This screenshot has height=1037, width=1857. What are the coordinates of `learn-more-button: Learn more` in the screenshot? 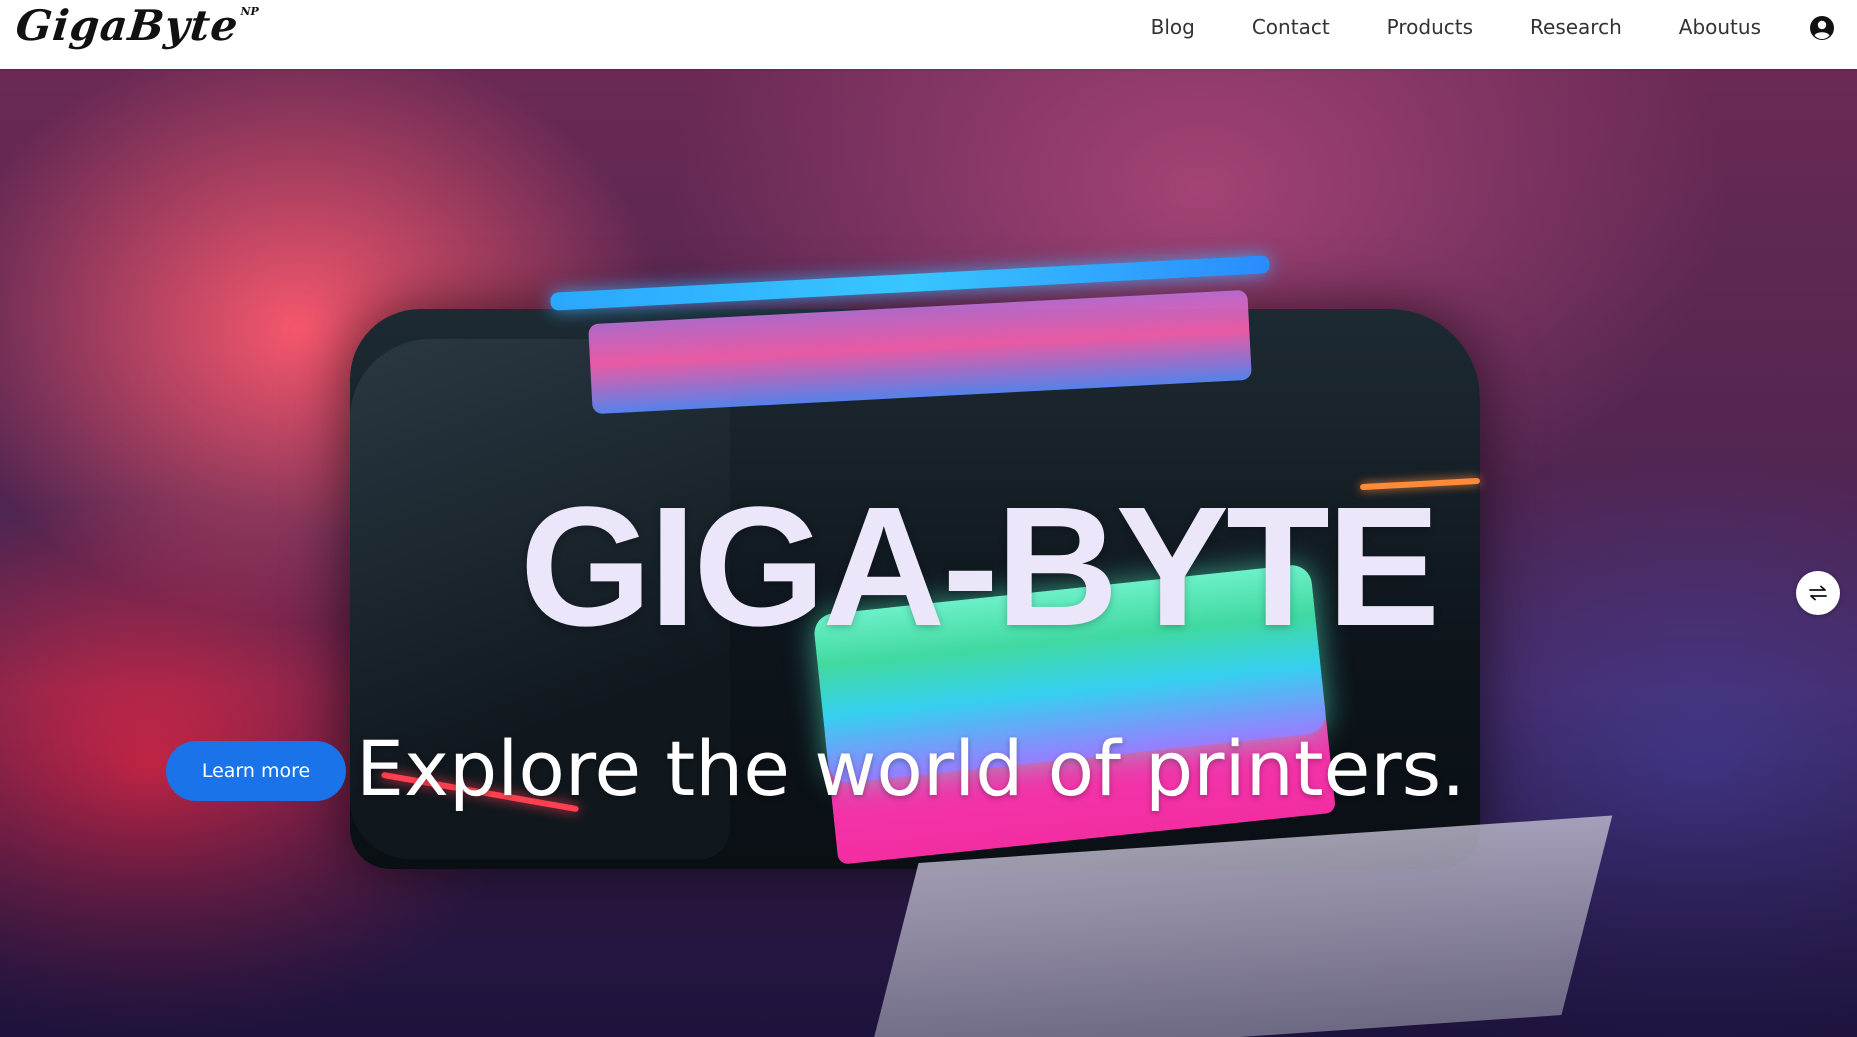 It's located at (256, 771).